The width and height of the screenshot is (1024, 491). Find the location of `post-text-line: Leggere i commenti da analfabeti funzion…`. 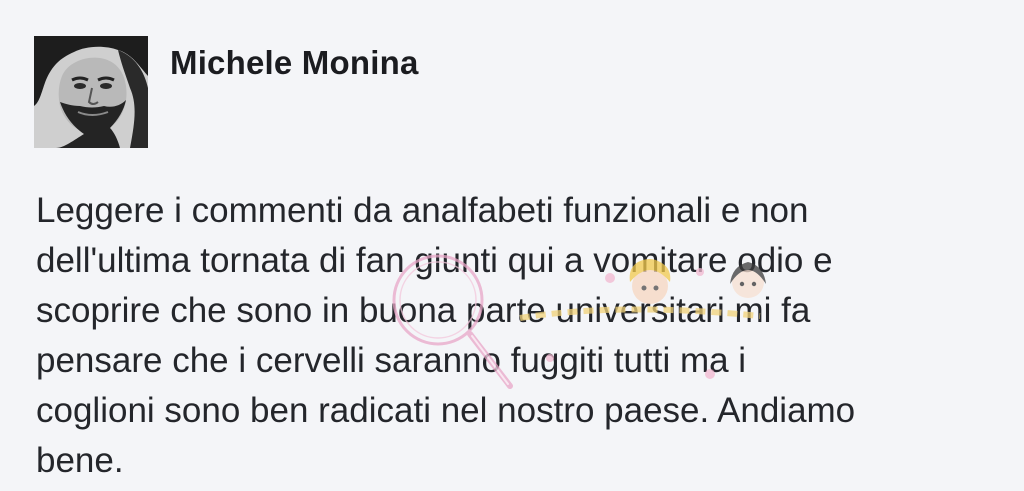

post-text-line: Leggere i commenti da analfabeti funzion… is located at coordinates (422, 210).